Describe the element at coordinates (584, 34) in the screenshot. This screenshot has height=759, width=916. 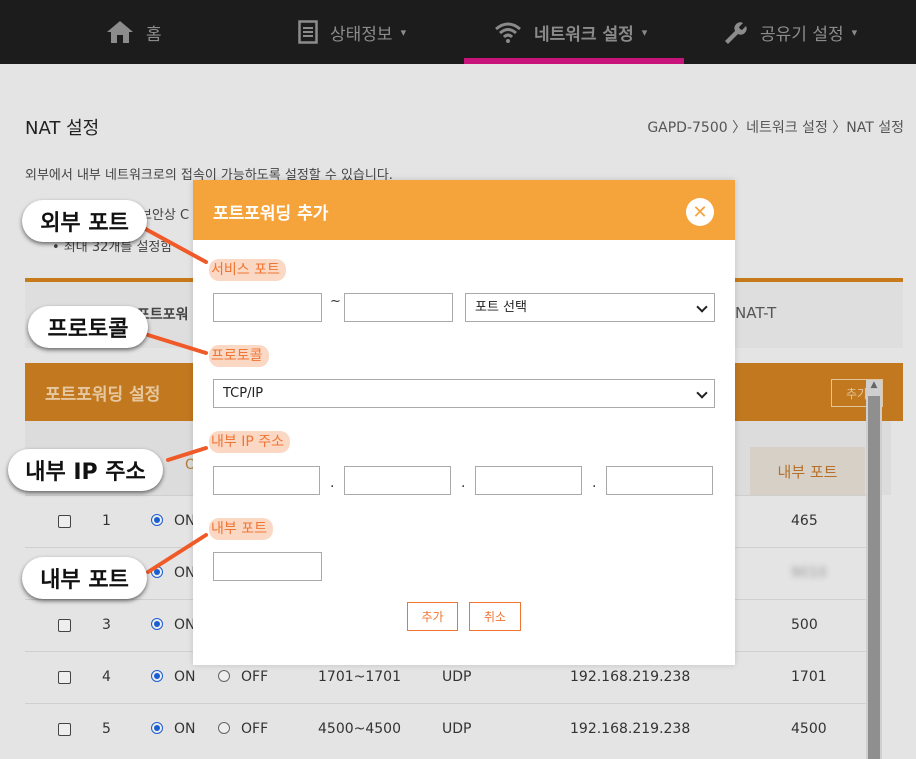
I see `nav-network-label: 네트워크 설정` at that location.